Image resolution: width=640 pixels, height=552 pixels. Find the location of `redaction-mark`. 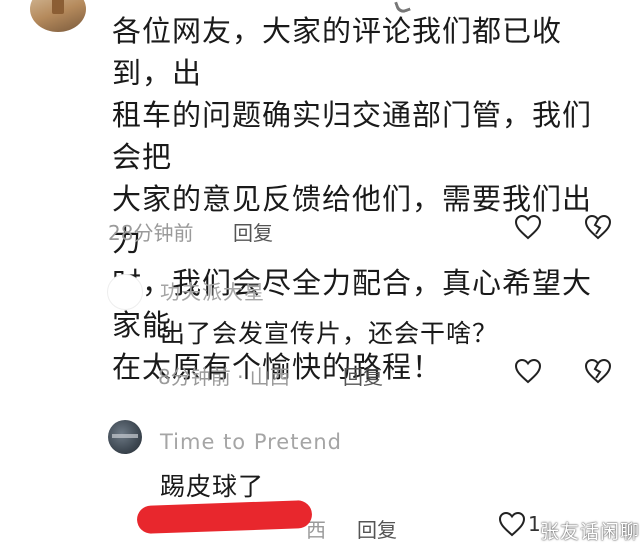

redaction-mark is located at coordinates (224, 517).